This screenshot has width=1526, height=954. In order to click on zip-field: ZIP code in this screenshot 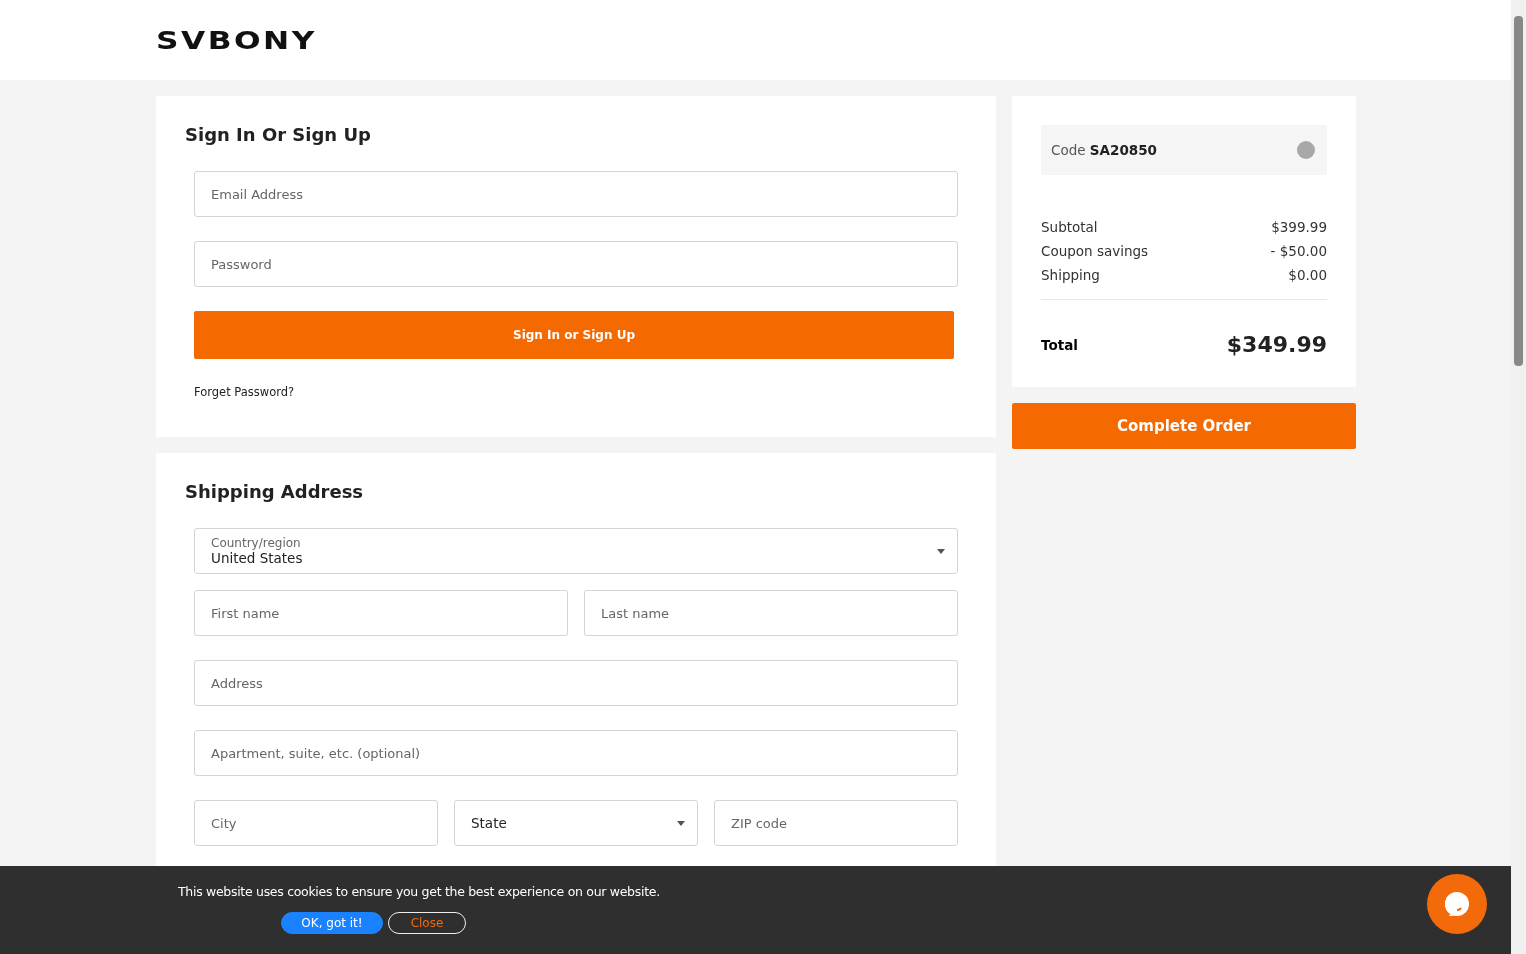, I will do `click(836, 823)`.